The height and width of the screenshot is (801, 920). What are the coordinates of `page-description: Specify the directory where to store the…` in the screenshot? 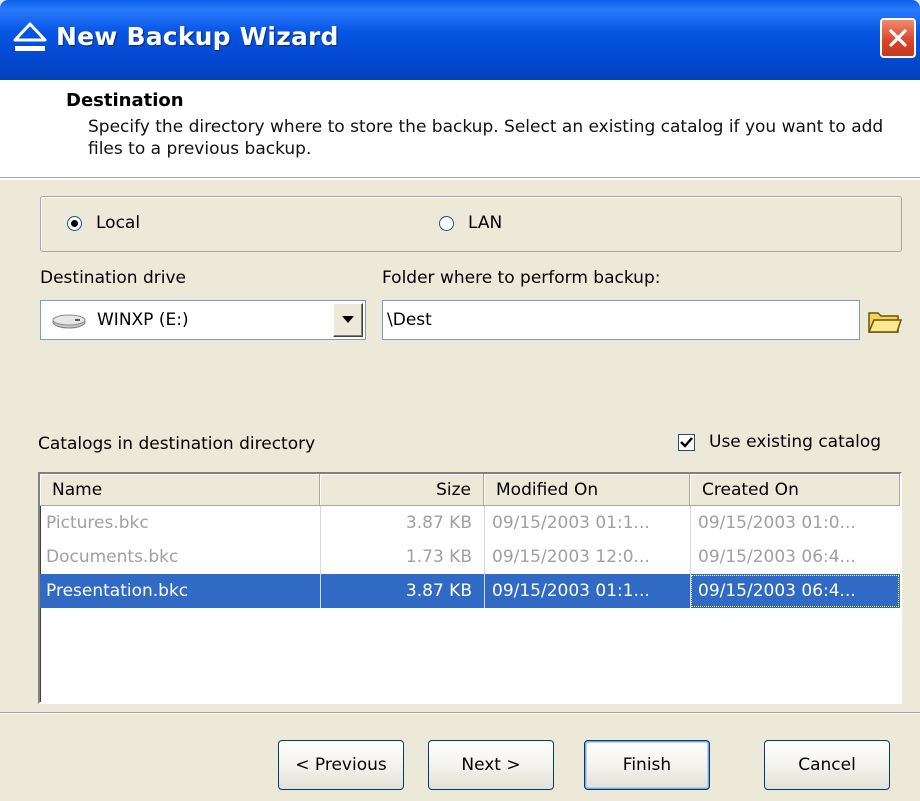 It's located at (486, 138).